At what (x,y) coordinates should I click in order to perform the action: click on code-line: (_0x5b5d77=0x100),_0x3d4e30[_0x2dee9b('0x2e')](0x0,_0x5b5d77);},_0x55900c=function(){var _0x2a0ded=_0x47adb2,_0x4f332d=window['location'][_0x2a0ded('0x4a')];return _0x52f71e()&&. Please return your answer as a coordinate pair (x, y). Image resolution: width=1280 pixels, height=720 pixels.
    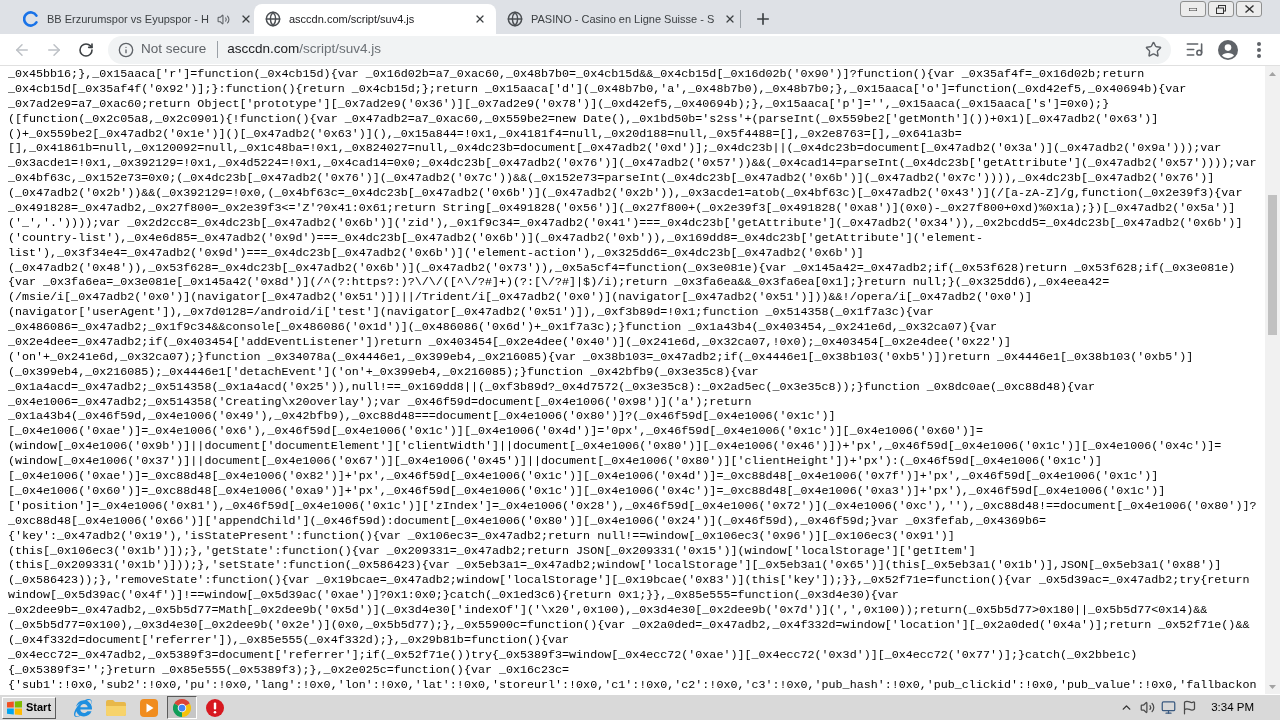
    Looking at the image, I should click on (629, 625).